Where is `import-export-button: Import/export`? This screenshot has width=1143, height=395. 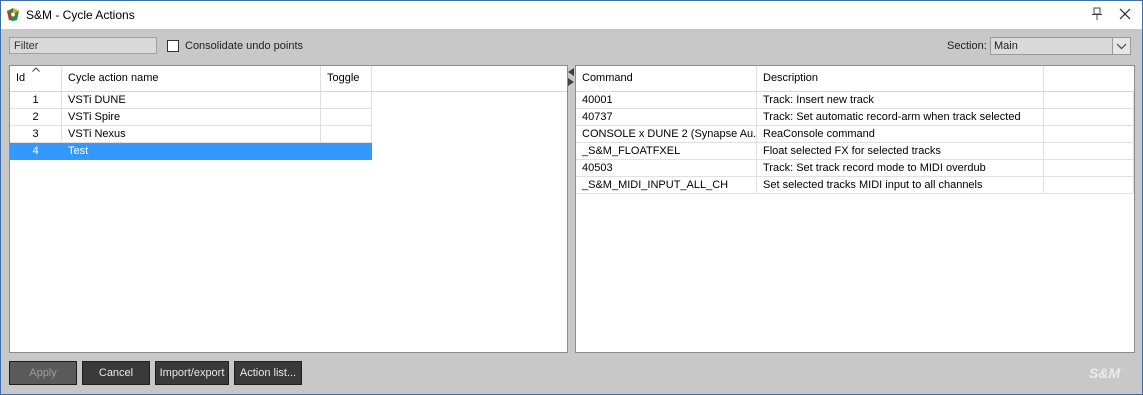 import-export-button: Import/export is located at coordinates (192, 373).